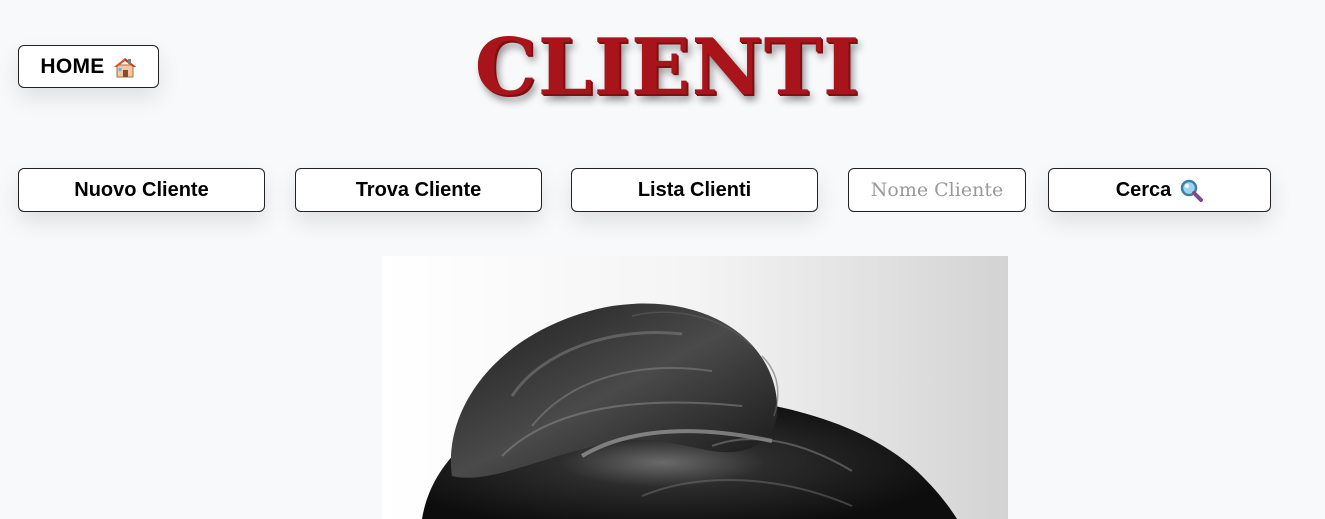  Describe the element at coordinates (141, 190) in the screenshot. I see `new-client-button: Nuovo Cliente` at that location.